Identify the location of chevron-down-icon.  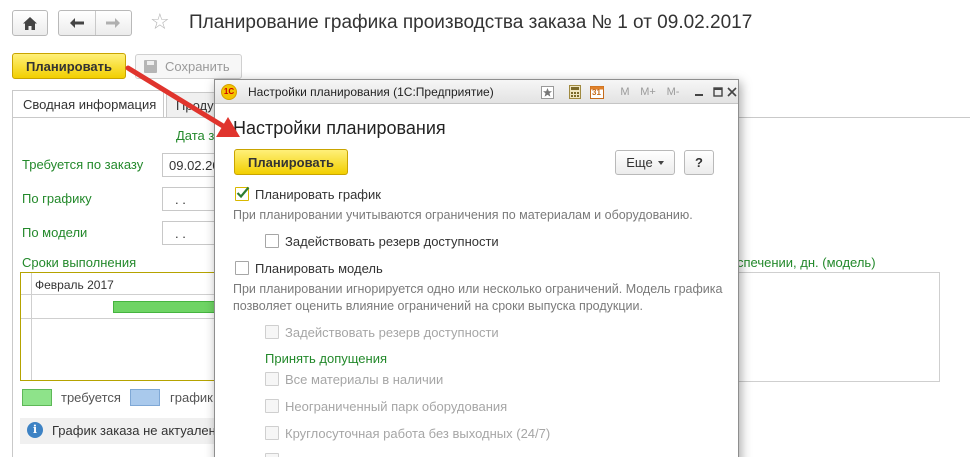
(660, 162).